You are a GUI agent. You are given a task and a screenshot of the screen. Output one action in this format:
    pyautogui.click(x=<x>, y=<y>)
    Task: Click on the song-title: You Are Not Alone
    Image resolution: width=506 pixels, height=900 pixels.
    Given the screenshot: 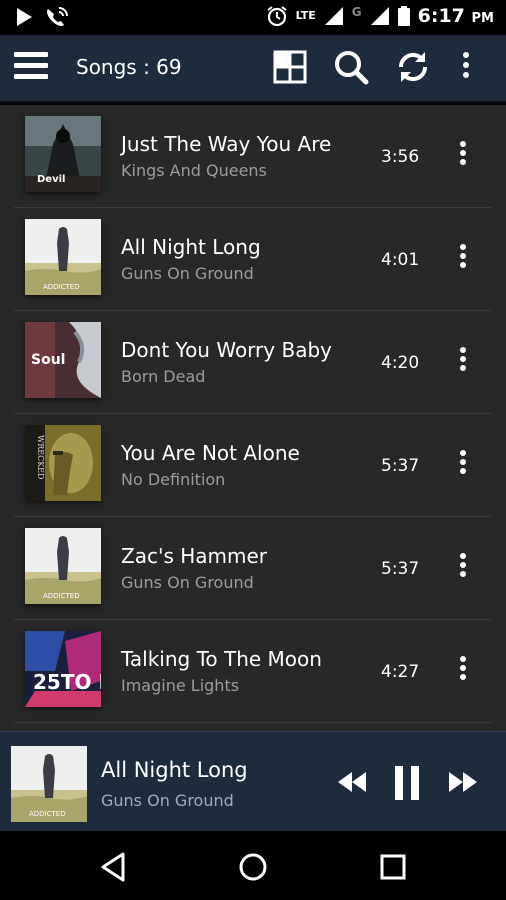 What is the action you would take?
    pyautogui.click(x=210, y=453)
    